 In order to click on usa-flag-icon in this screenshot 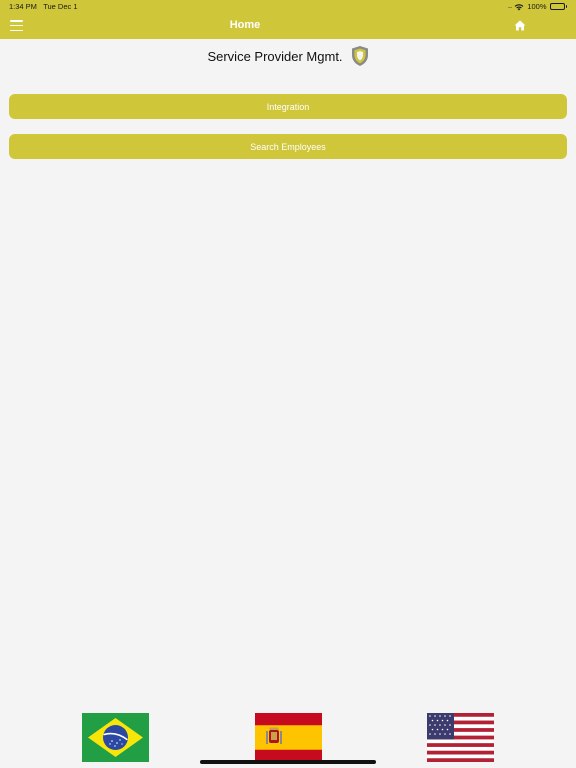, I will do `click(460, 737)`.